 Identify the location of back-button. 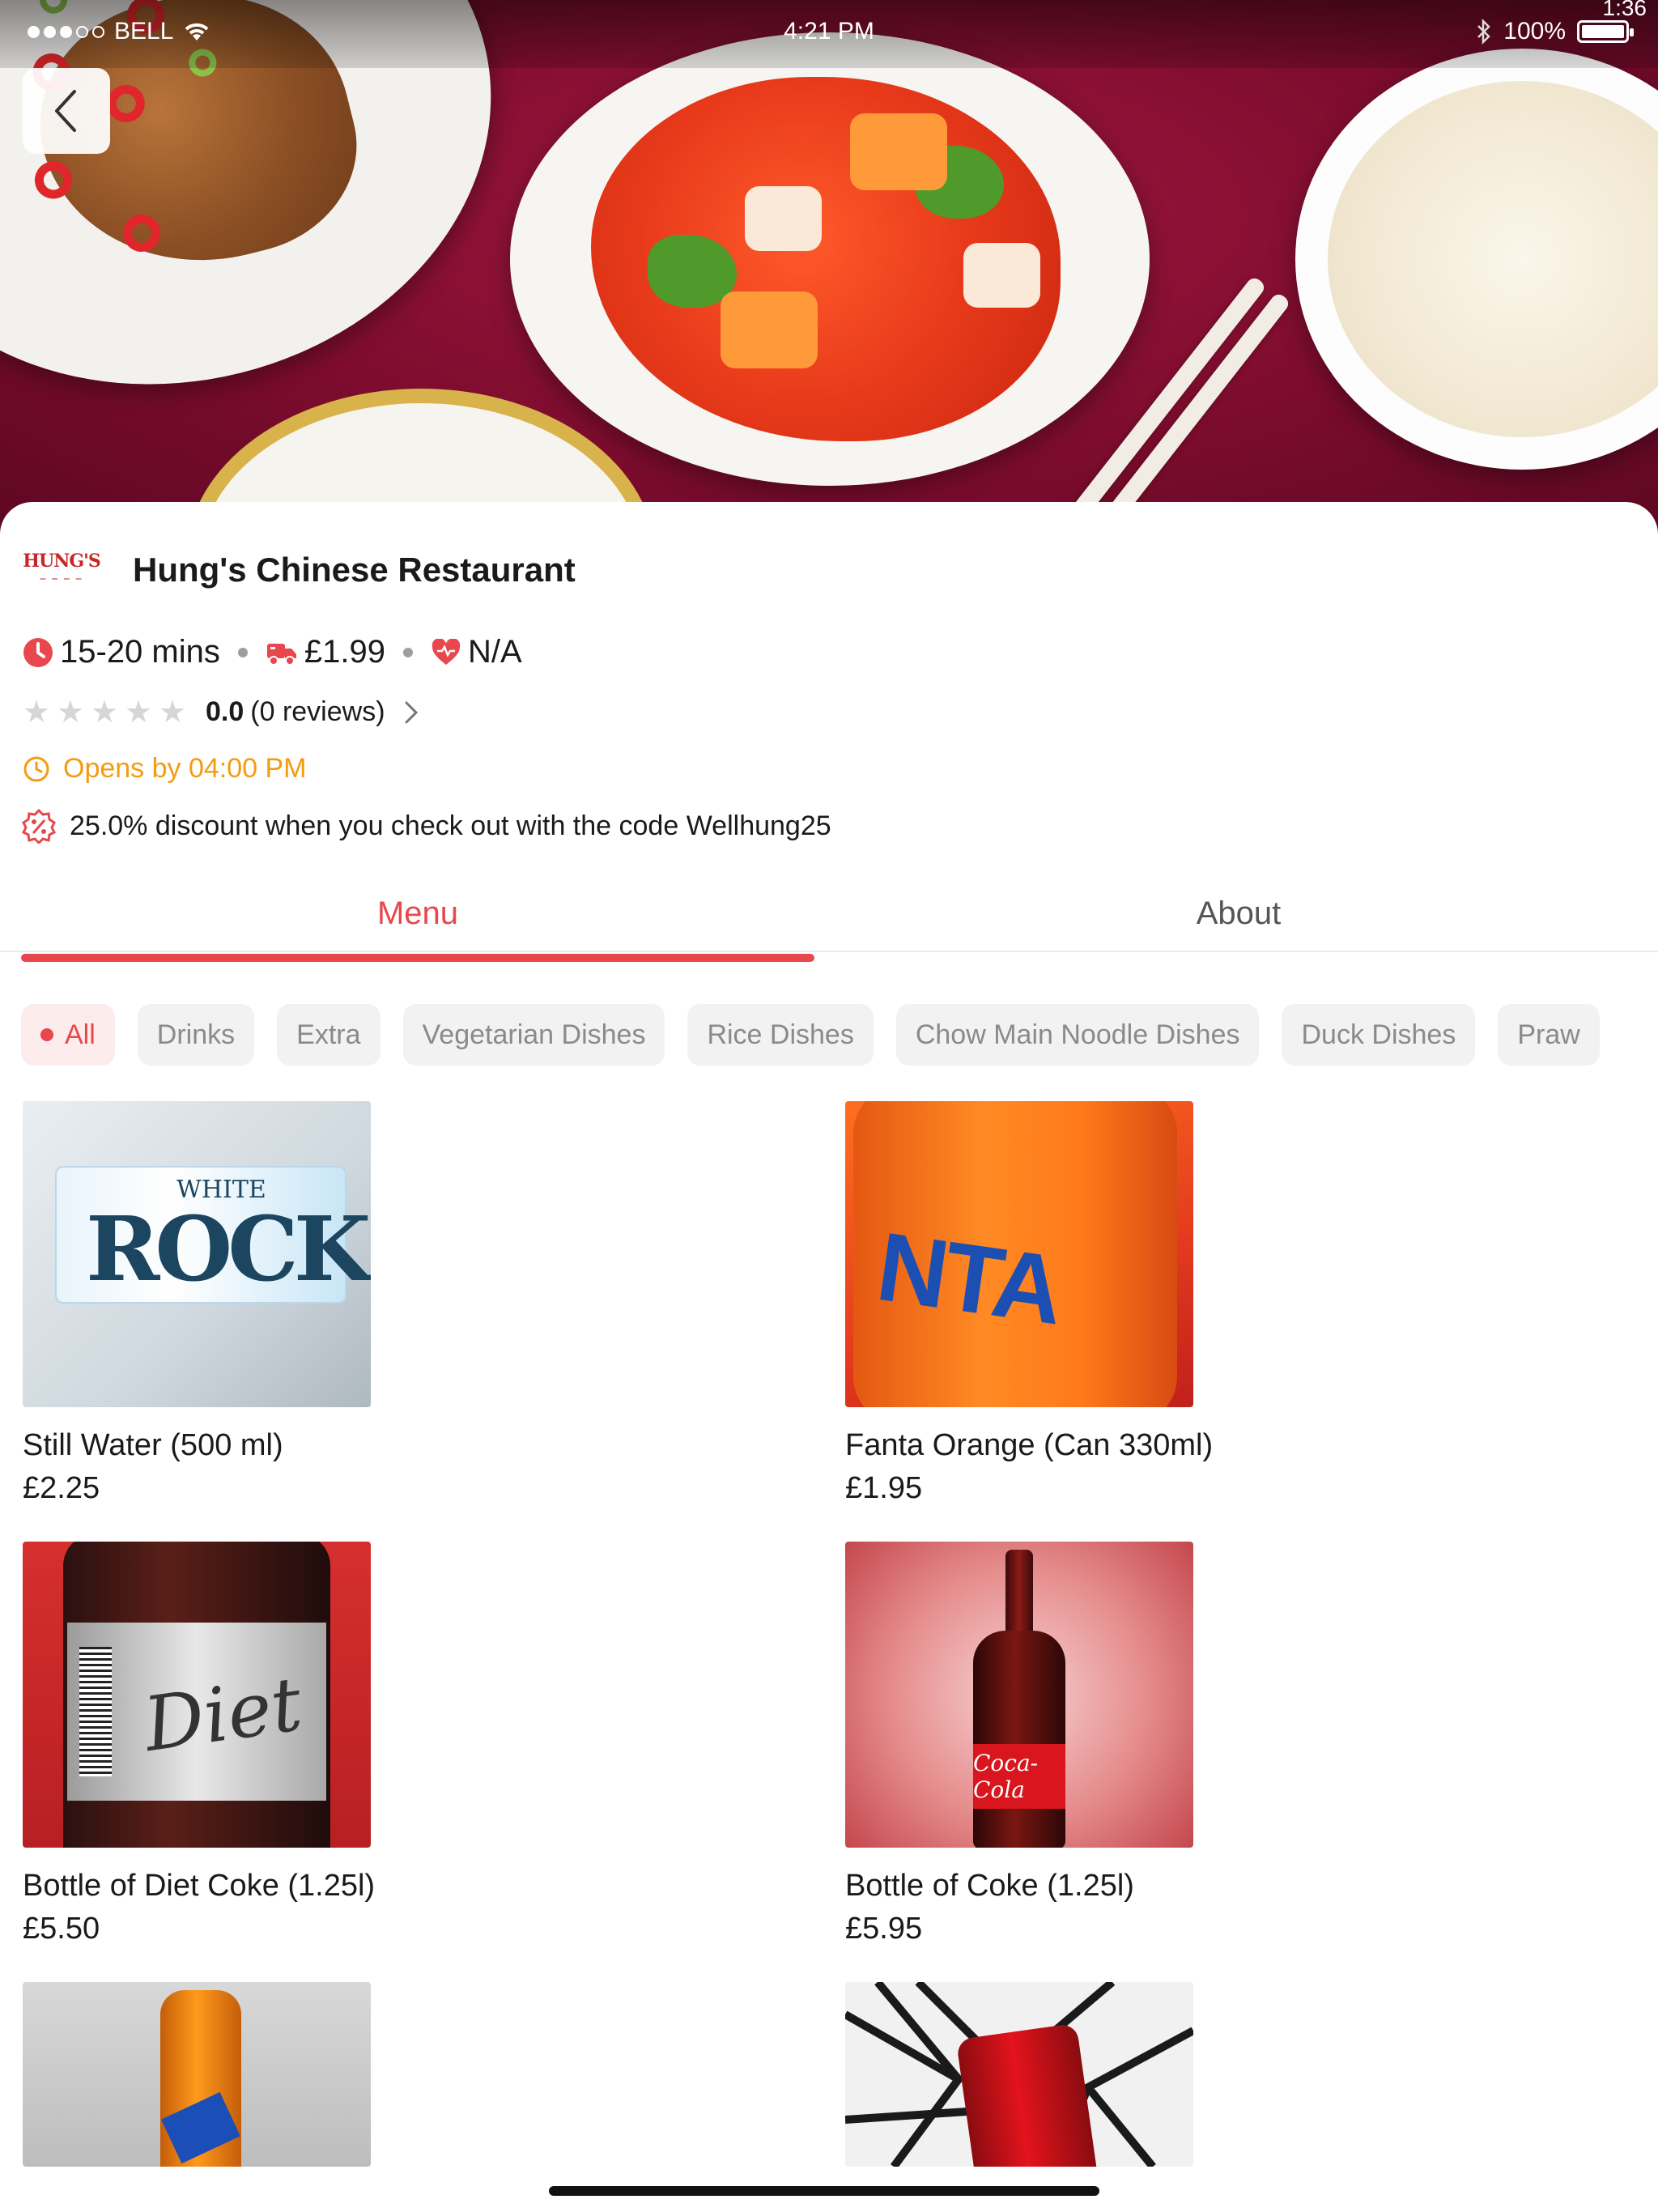
(66, 111).